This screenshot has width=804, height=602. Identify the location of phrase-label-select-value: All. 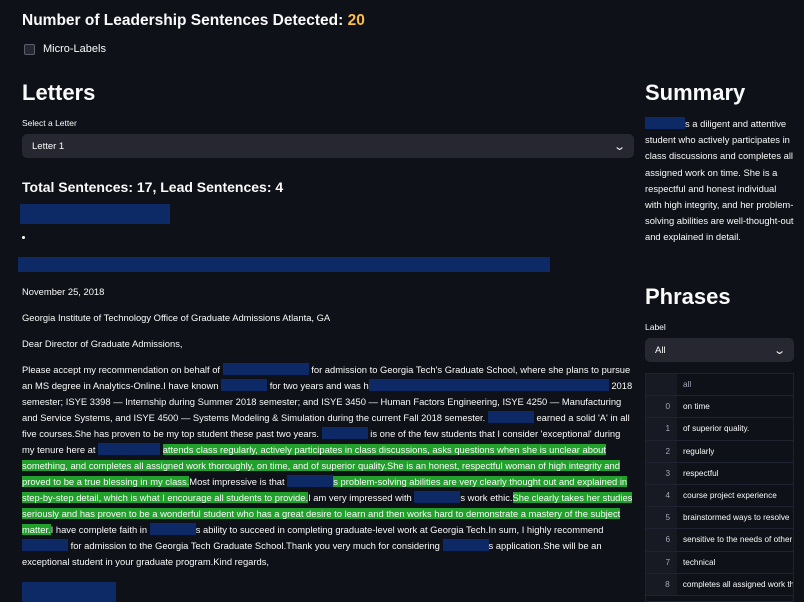
(660, 350).